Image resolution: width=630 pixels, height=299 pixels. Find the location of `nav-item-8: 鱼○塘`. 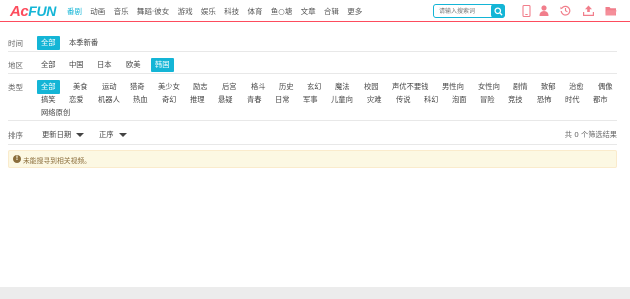

nav-item-8: 鱼○塘 is located at coordinates (282, 11).